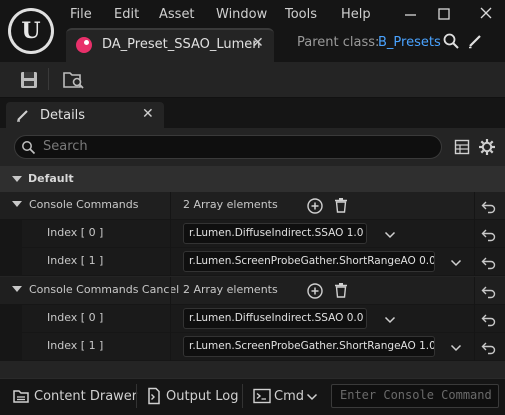 The image size is (505, 415). What do you see at coordinates (252, 179) in the screenshot?
I see `category-default: Default` at bounding box center [252, 179].